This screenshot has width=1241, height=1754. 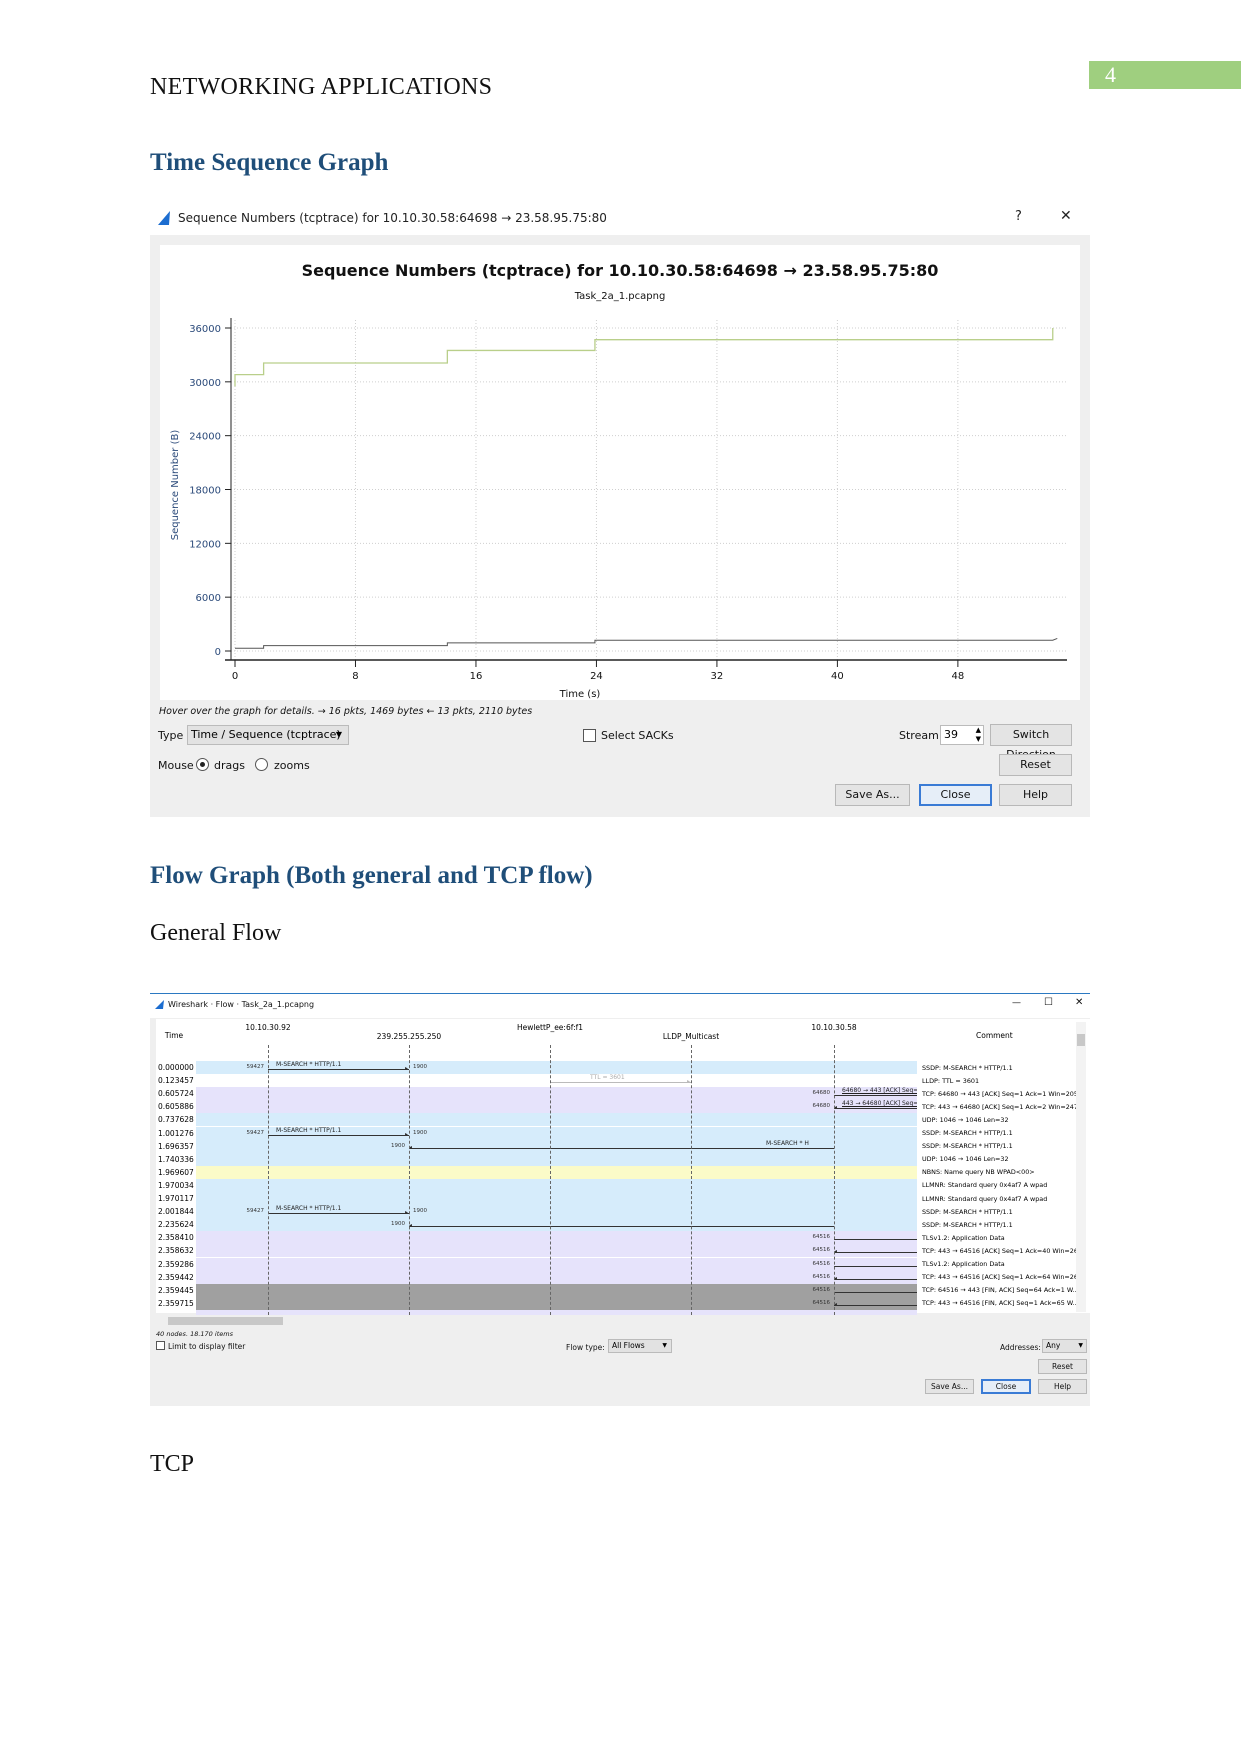 I want to click on wireshark-fin-icon, so click(x=164, y=218).